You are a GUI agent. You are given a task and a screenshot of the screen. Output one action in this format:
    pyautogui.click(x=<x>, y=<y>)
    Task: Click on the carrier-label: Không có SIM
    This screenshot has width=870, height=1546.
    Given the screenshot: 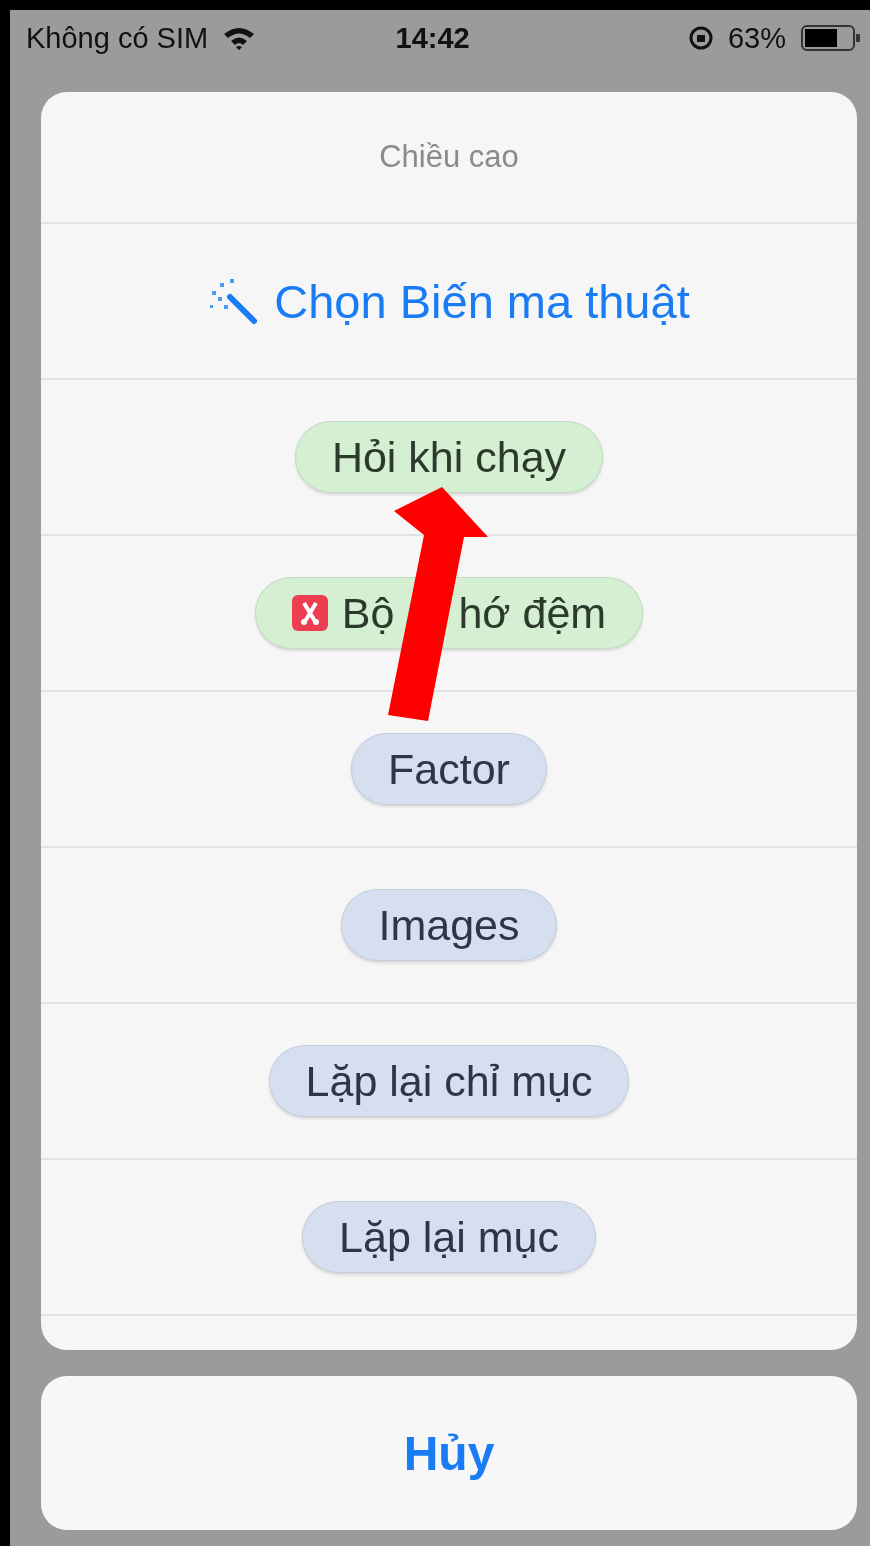 What is the action you would take?
    pyautogui.click(x=117, y=38)
    